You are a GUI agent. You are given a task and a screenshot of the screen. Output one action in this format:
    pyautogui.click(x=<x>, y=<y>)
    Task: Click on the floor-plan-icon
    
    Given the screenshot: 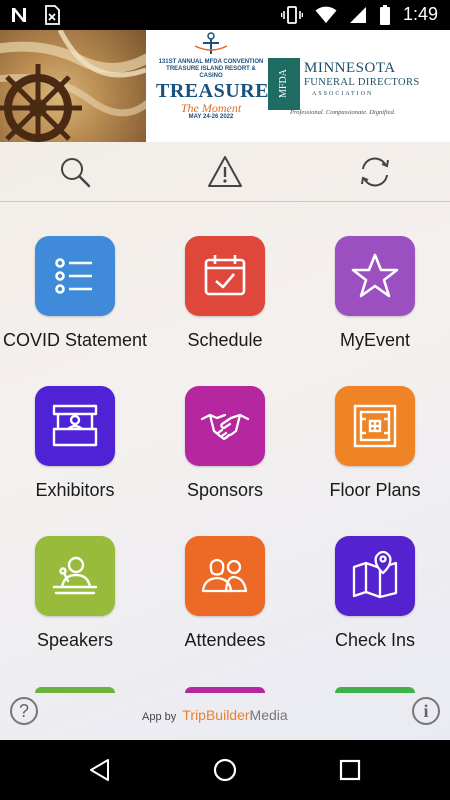 What is the action you would take?
    pyautogui.click(x=375, y=426)
    